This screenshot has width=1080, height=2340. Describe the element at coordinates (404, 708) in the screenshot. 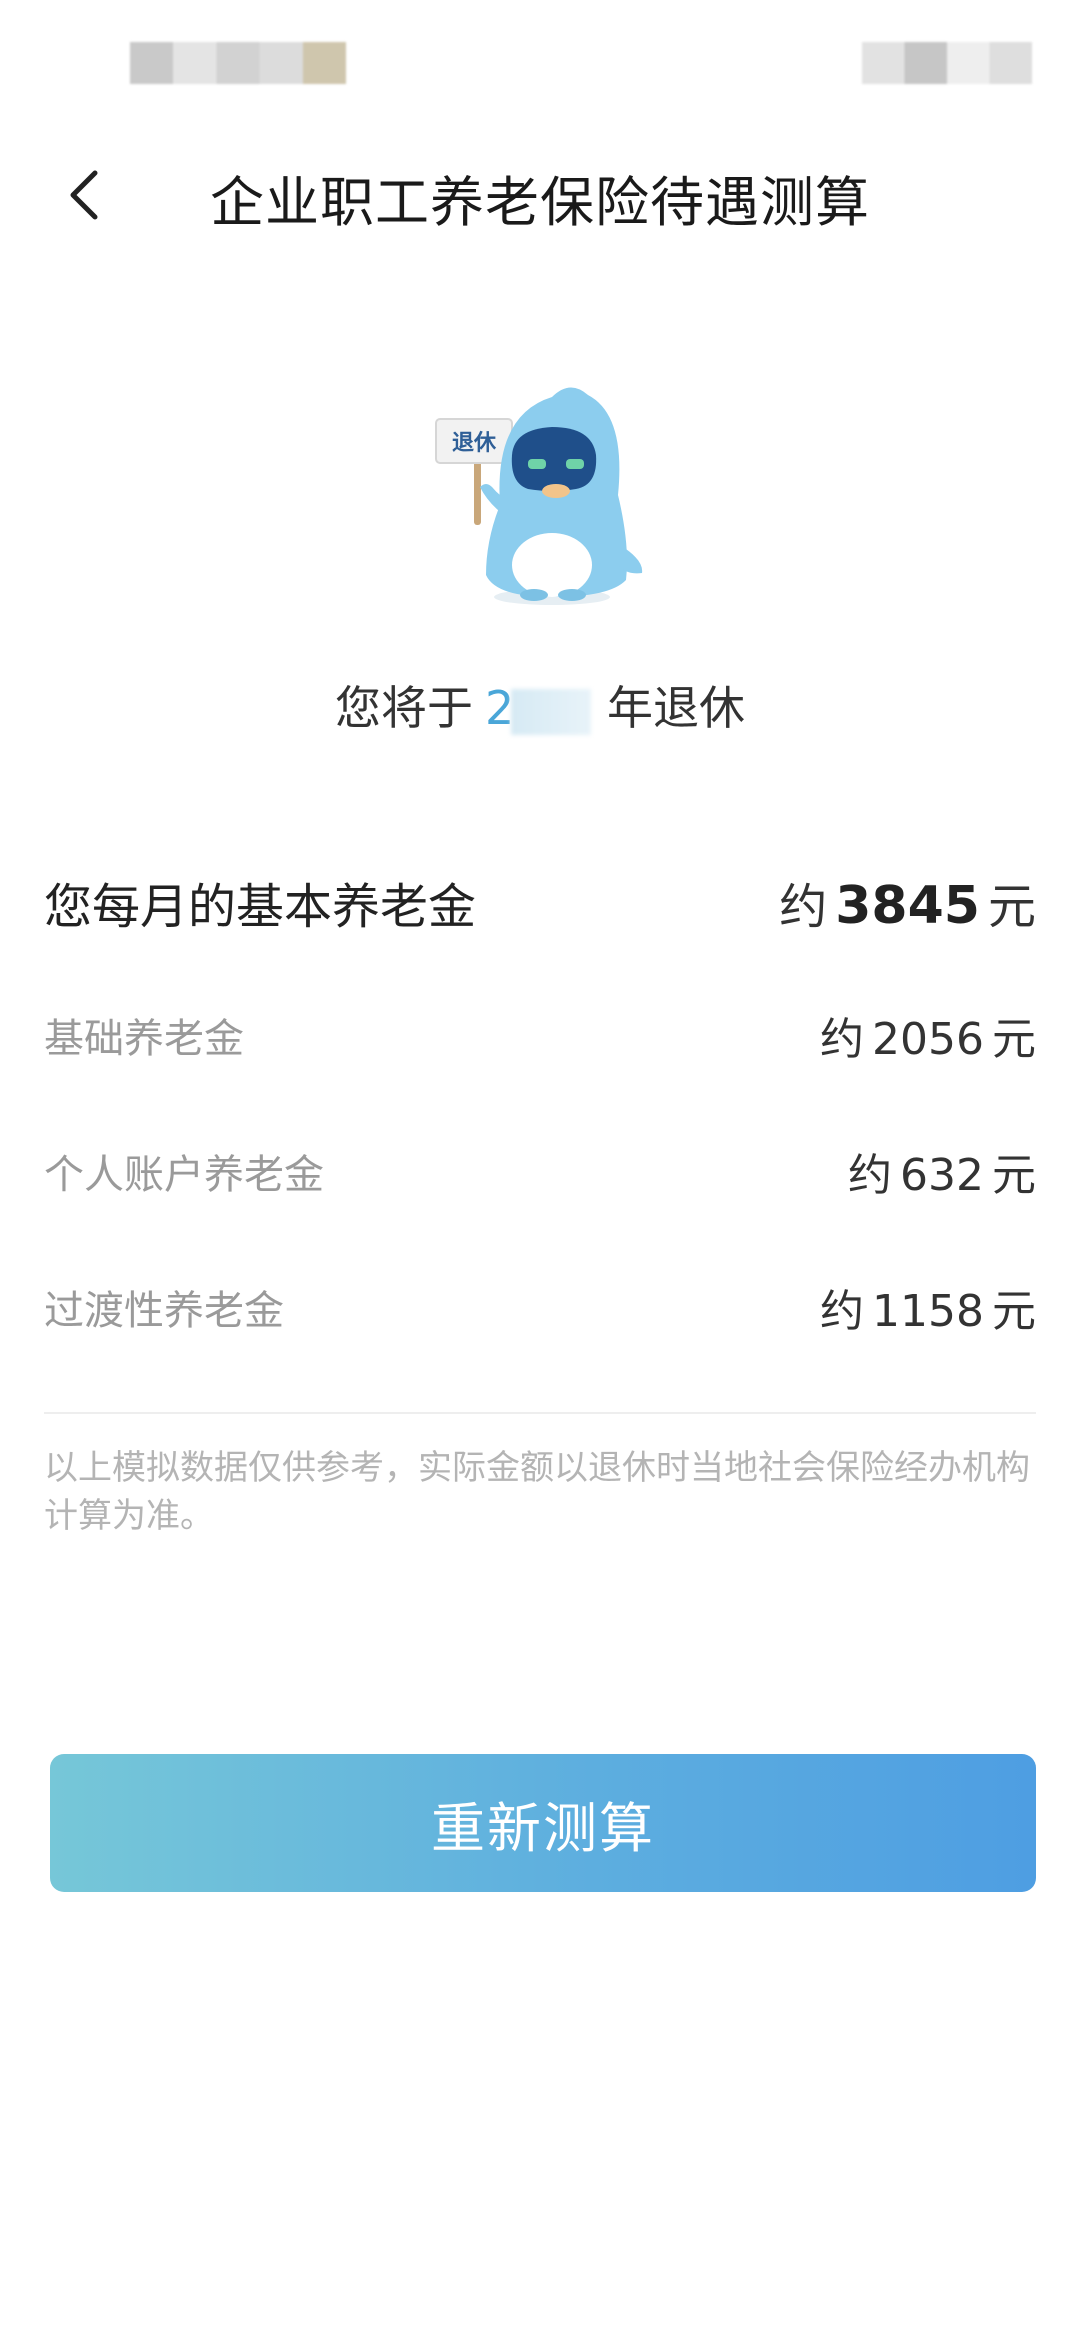

I see `retirement-prefix: 您将于` at that location.